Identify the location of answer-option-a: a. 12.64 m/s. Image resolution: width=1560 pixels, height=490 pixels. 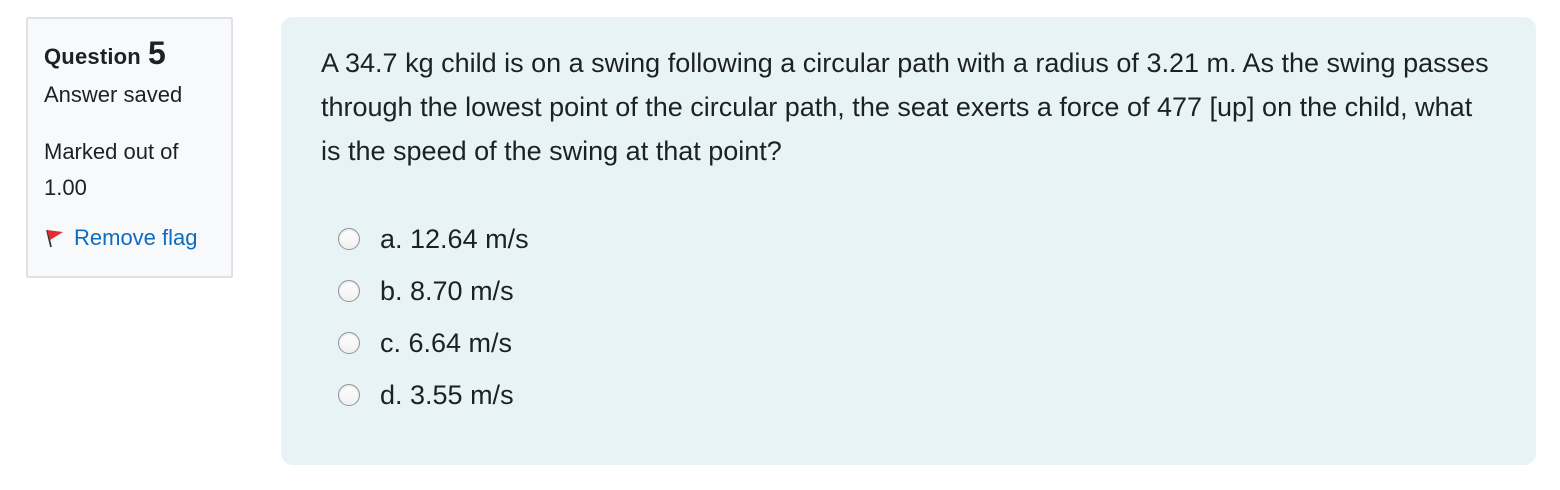
(908, 239).